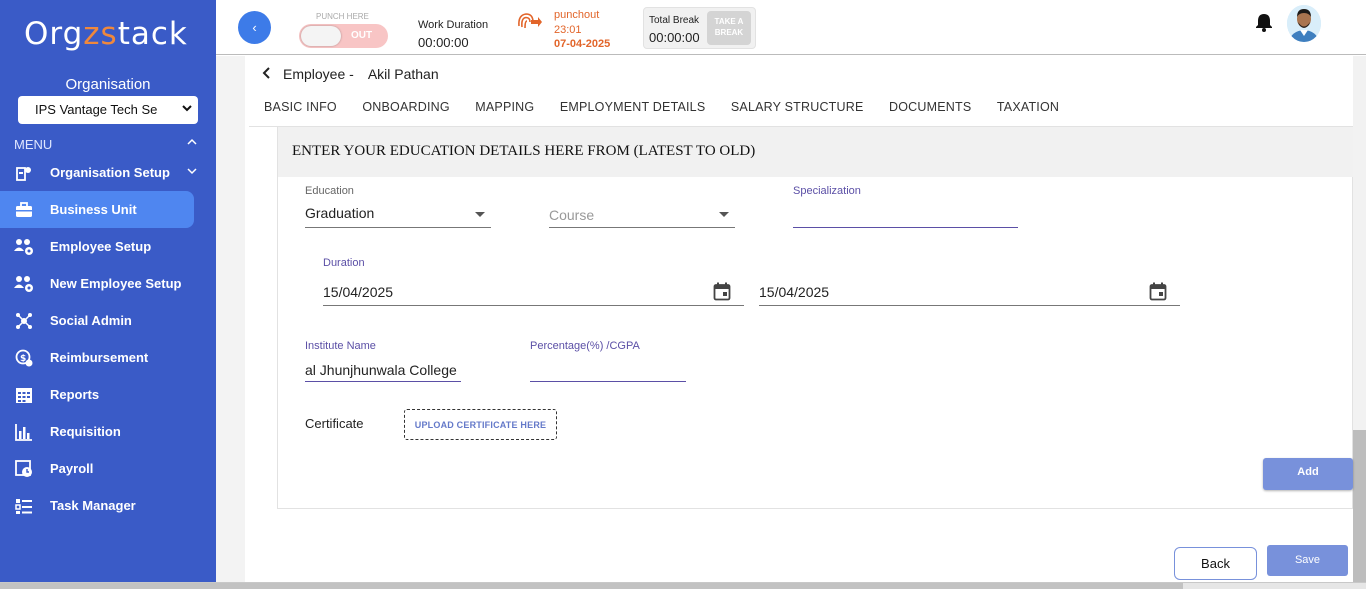  I want to click on punch-label: PUNCH HERE, so click(342, 16).